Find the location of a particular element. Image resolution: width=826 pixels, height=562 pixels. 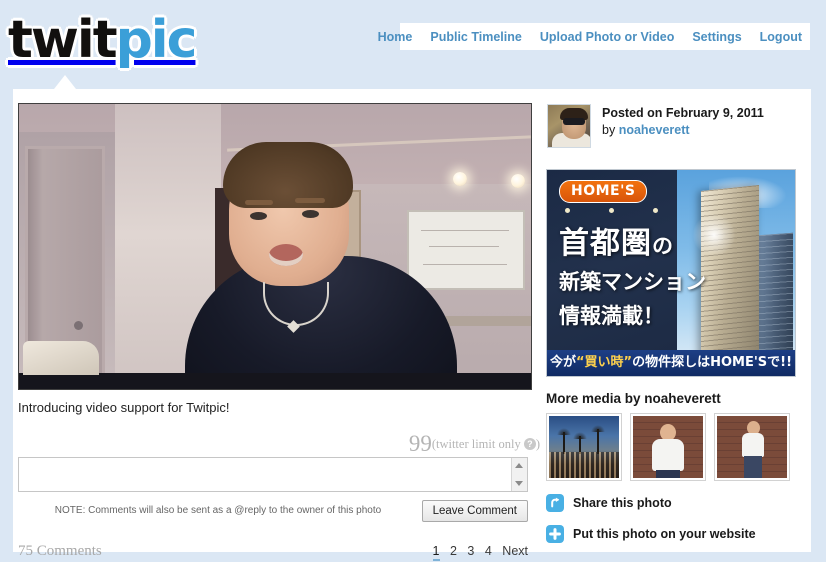

ad-building-secondary is located at coordinates (776, 295).